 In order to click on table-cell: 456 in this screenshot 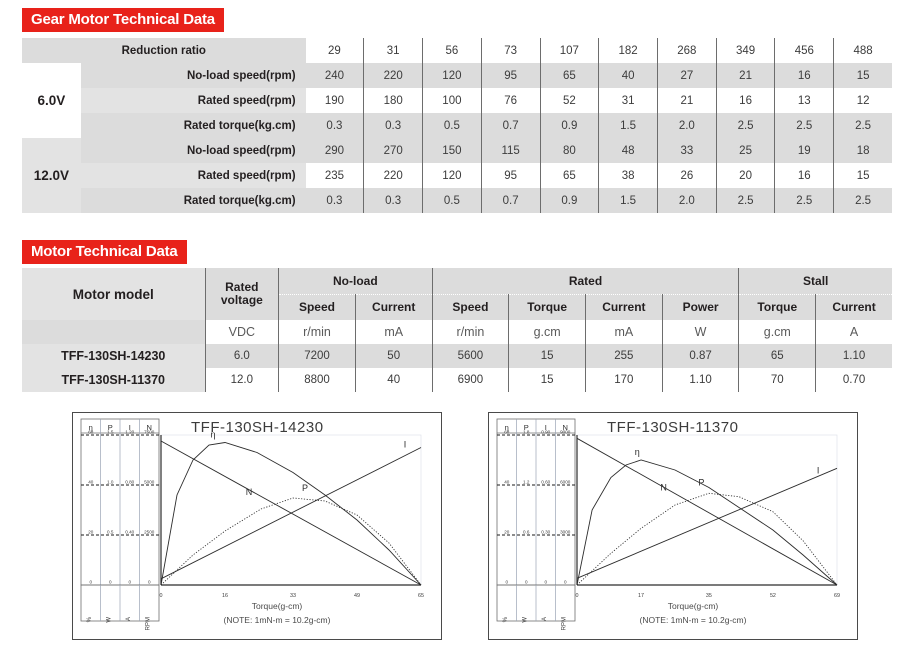, I will do `click(804, 50)`.